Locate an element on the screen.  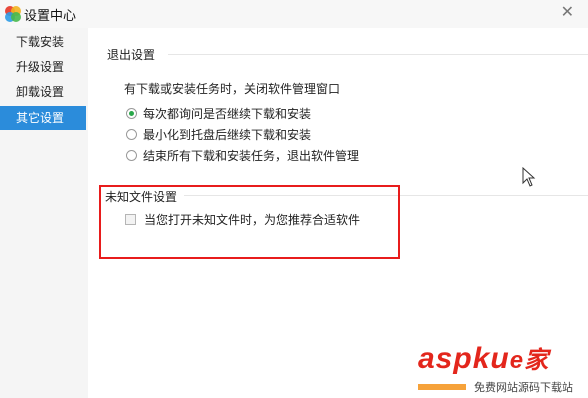
sidebar-item-download-install: 下载安装 is located at coordinates (43, 42).